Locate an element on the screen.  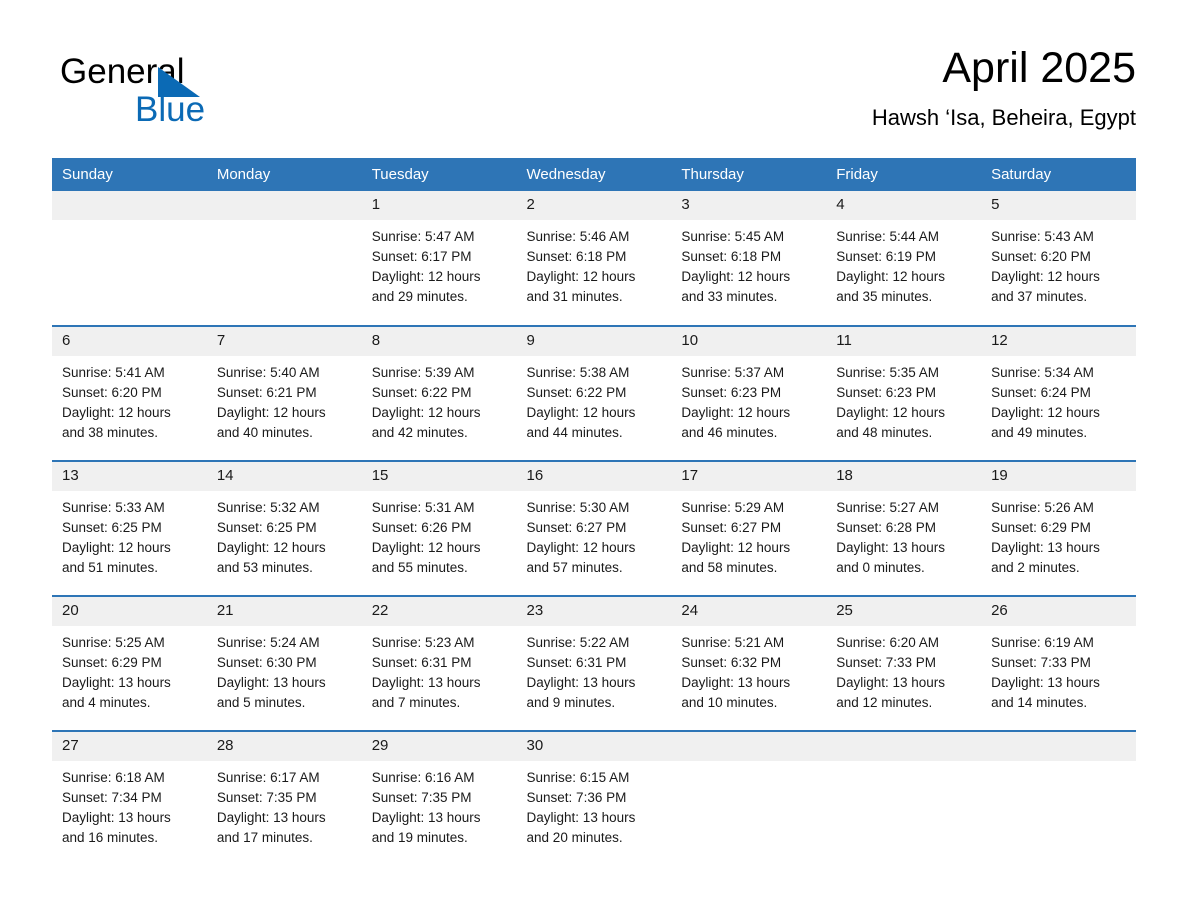
day-number: 27 is located at coordinates (129, 746).